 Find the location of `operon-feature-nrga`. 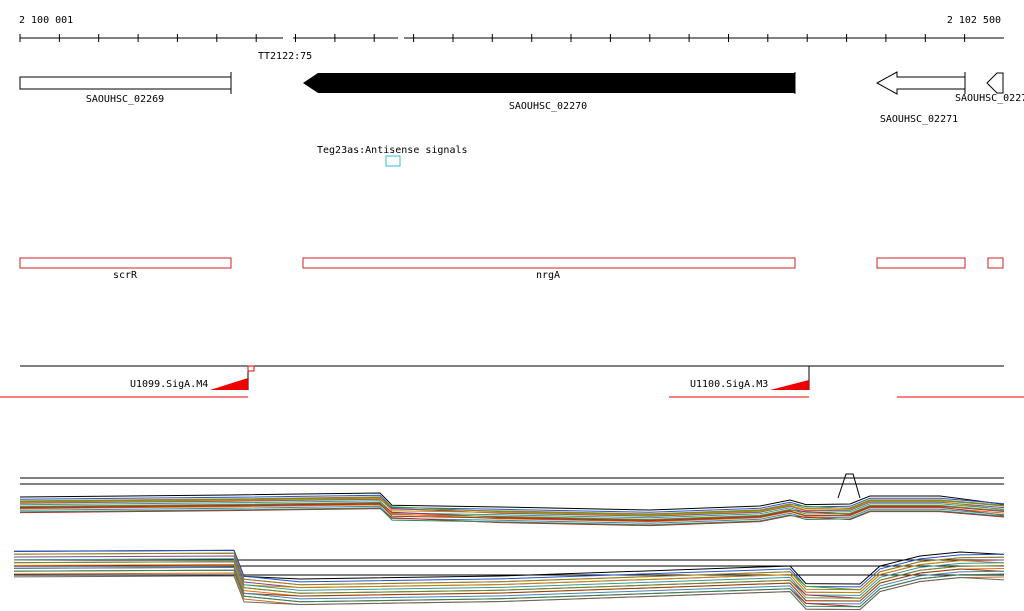

operon-feature-nrga is located at coordinates (549, 263).